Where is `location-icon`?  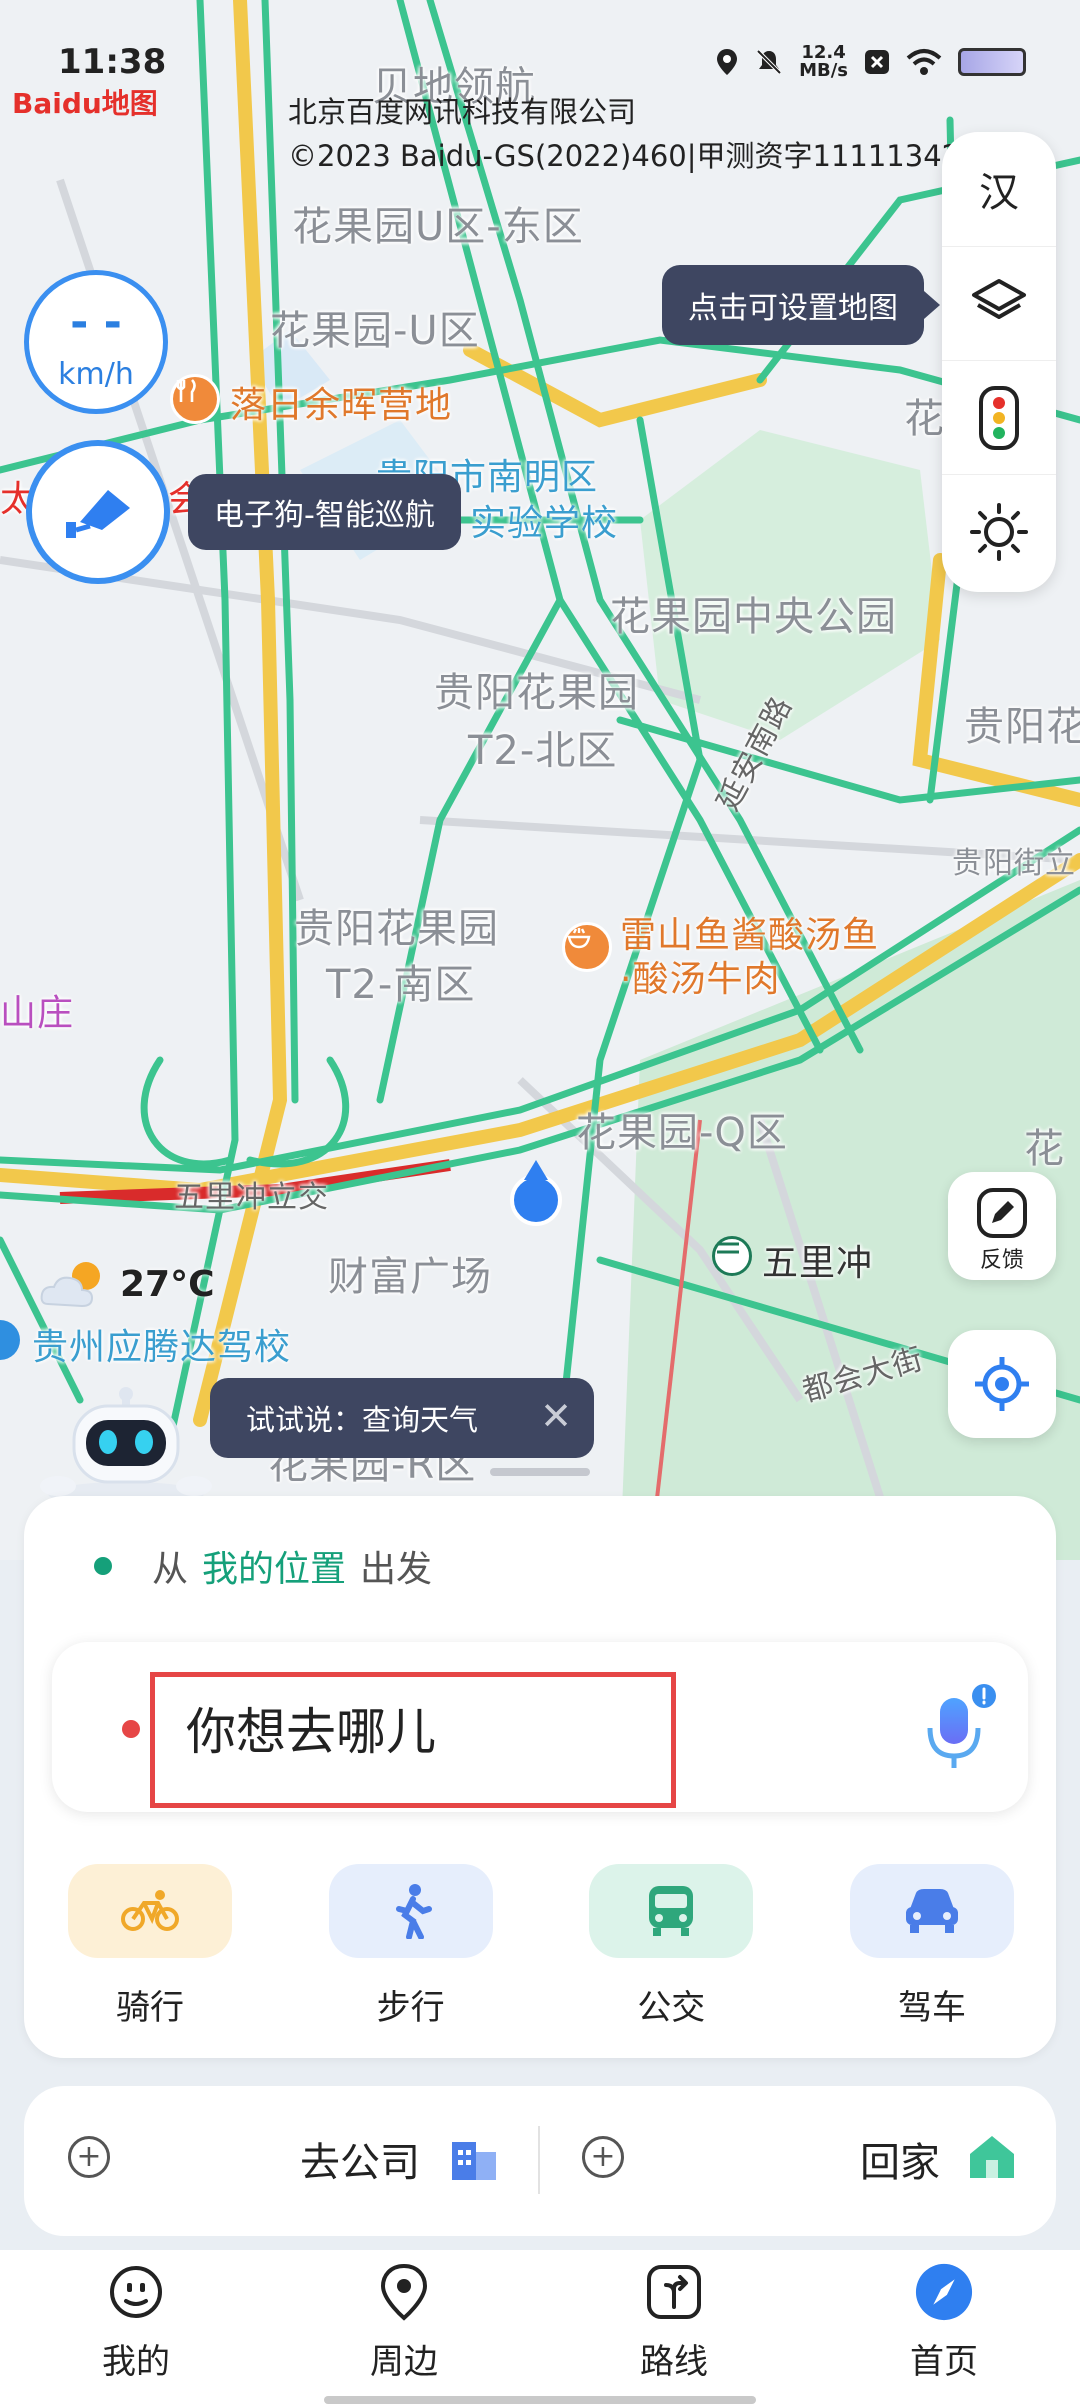 location-icon is located at coordinates (727, 62).